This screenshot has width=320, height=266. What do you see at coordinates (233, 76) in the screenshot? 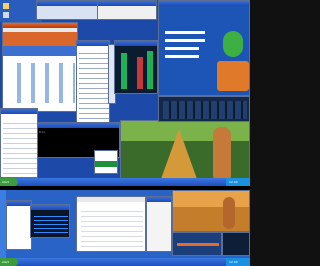
I see `orange-decoration` at bounding box center [233, 76].